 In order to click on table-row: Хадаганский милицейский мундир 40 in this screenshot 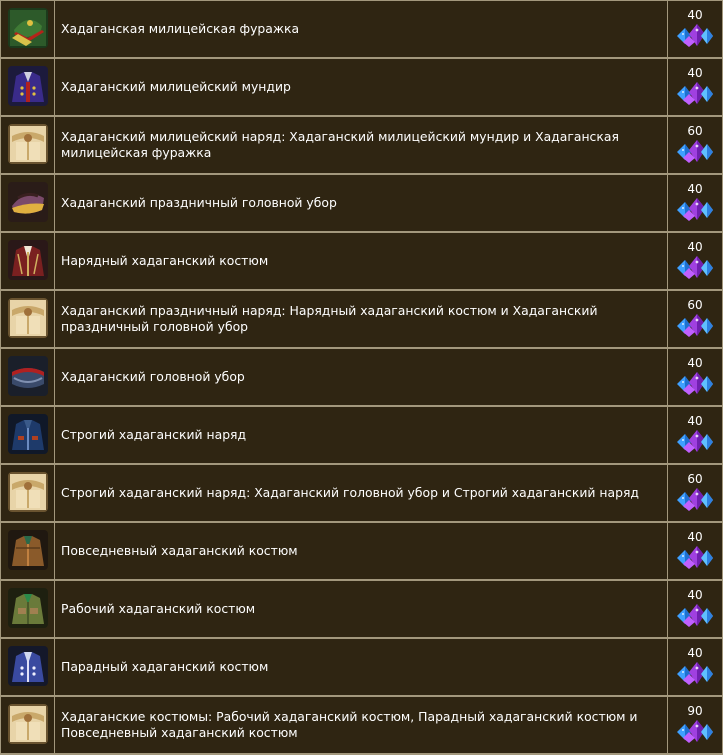, I will do `click(361, 86)`.